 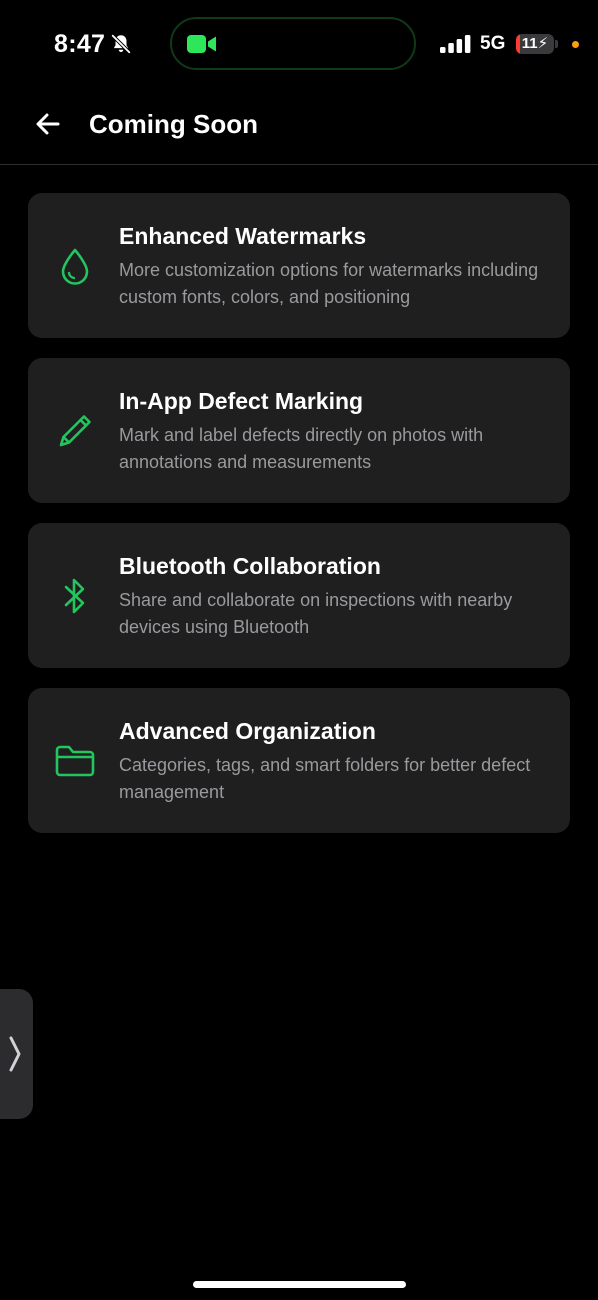 What do you see at coordinates (75, 760) in the screenshot?
I see `folder-icon` at bounding box center [75, 760].